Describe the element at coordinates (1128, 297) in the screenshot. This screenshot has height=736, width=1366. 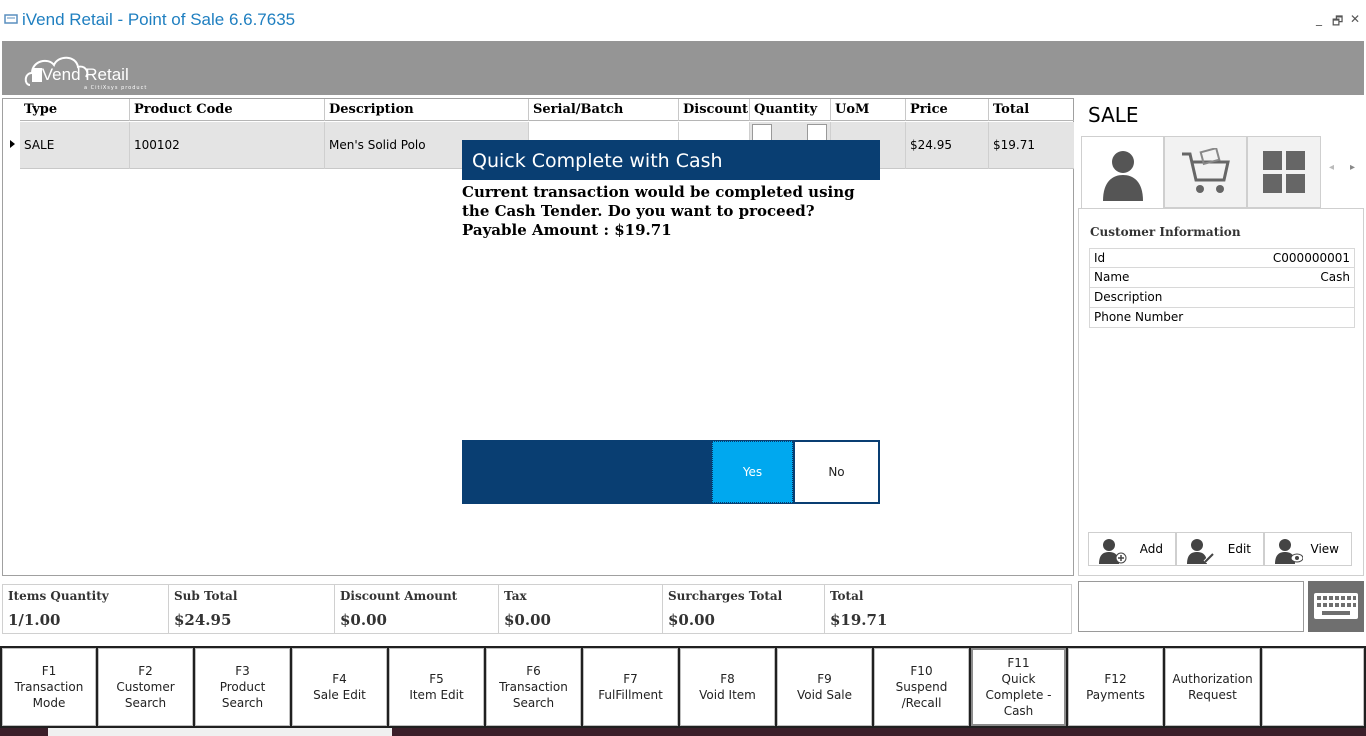
I see `field-label: Description` at that location.